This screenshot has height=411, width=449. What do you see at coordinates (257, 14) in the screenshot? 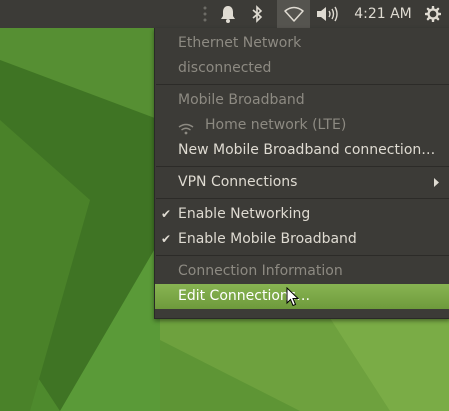
I see `bluetooth-icon` at bounding box center [257, 14].